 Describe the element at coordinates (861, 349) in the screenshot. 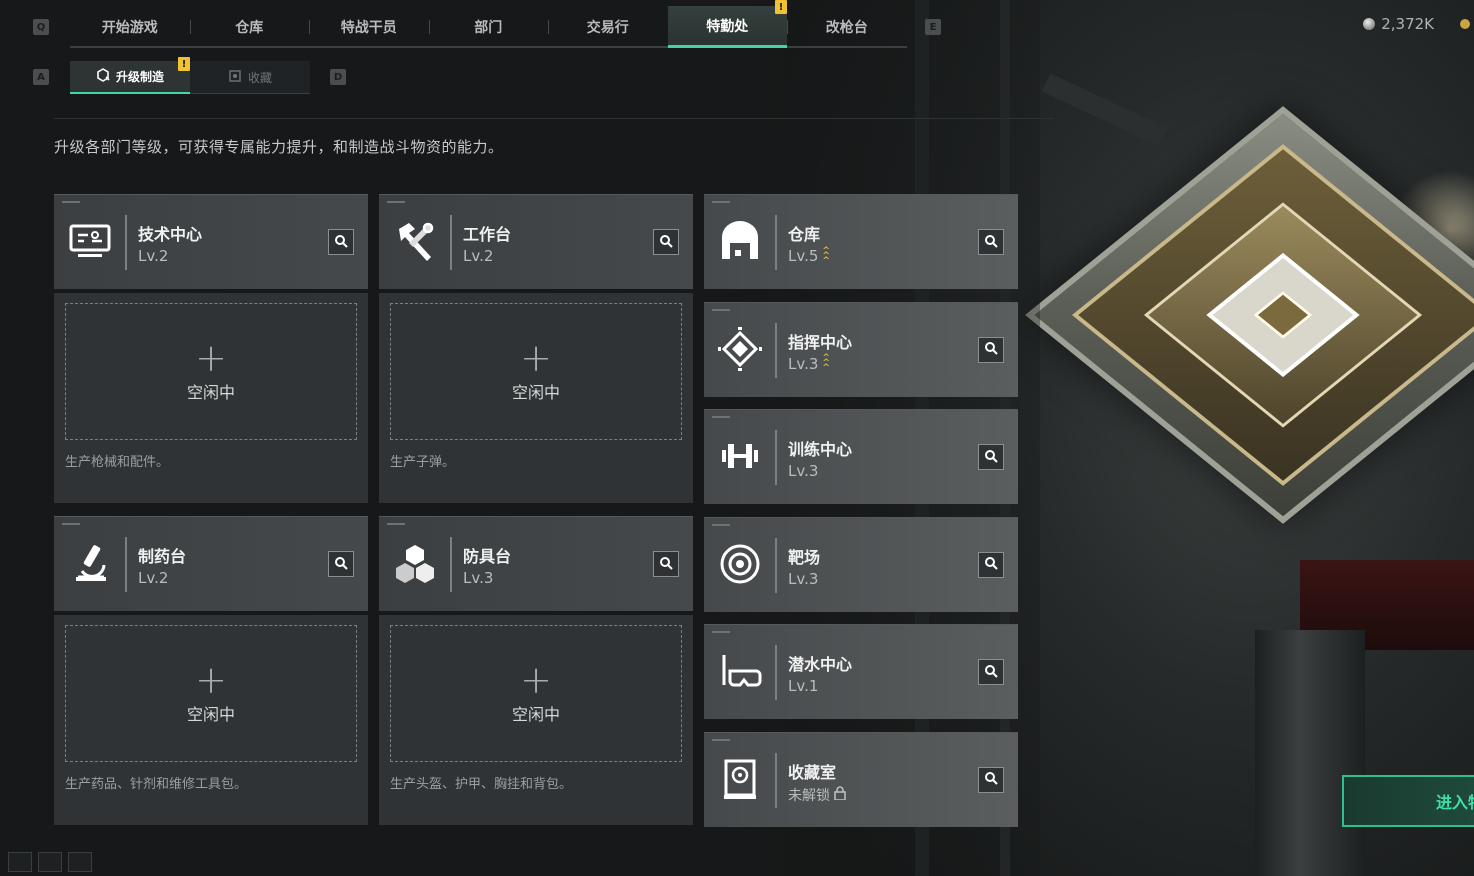

I see `department-card: 指挥中心 Lv.3 ^ ^ ^` at that location.